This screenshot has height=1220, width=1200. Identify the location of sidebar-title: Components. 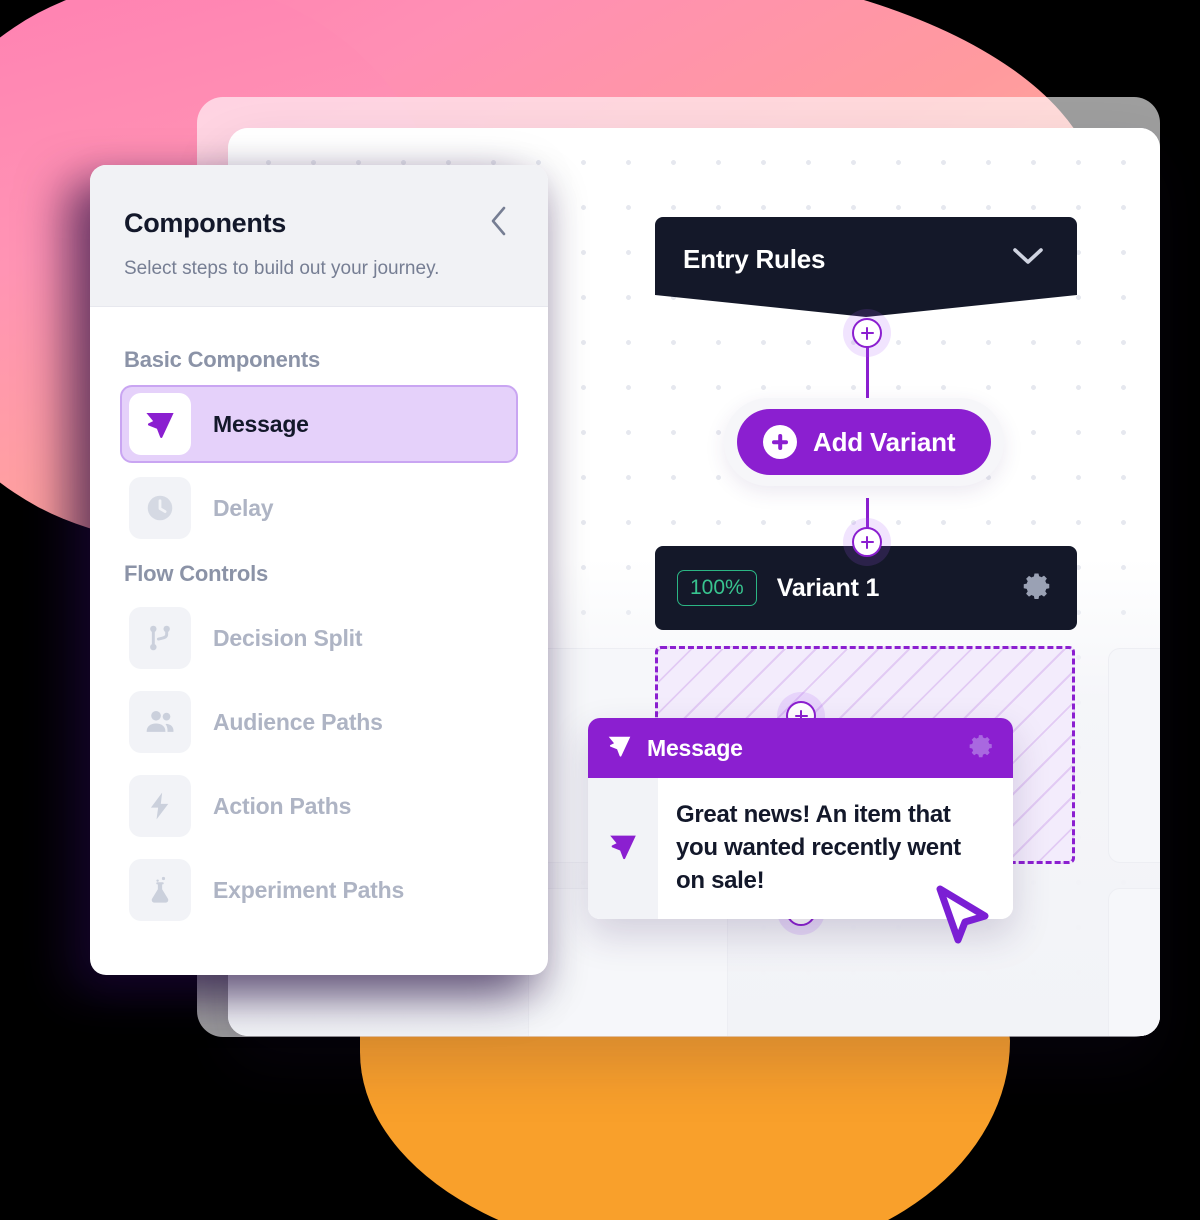
(205, 223).